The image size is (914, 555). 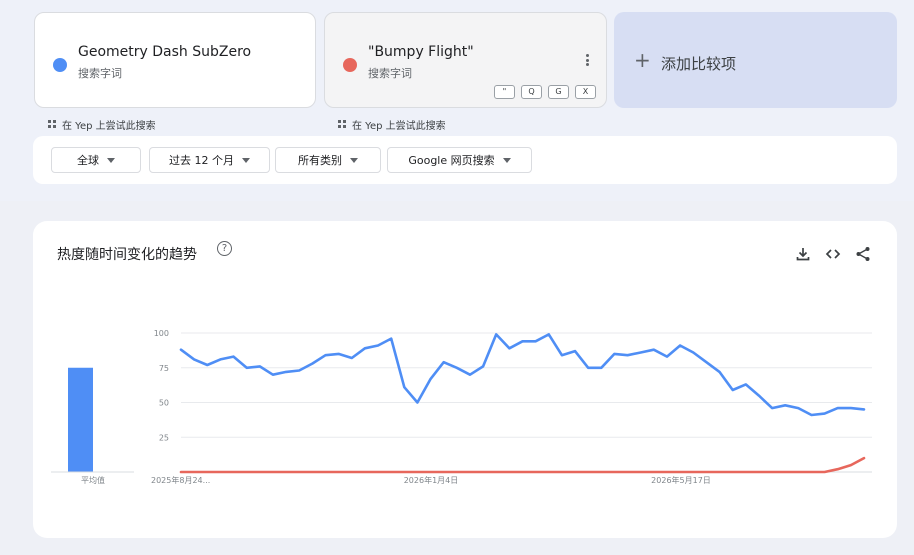 I want to click on quote-chip: ", so click(x=504, y=92).